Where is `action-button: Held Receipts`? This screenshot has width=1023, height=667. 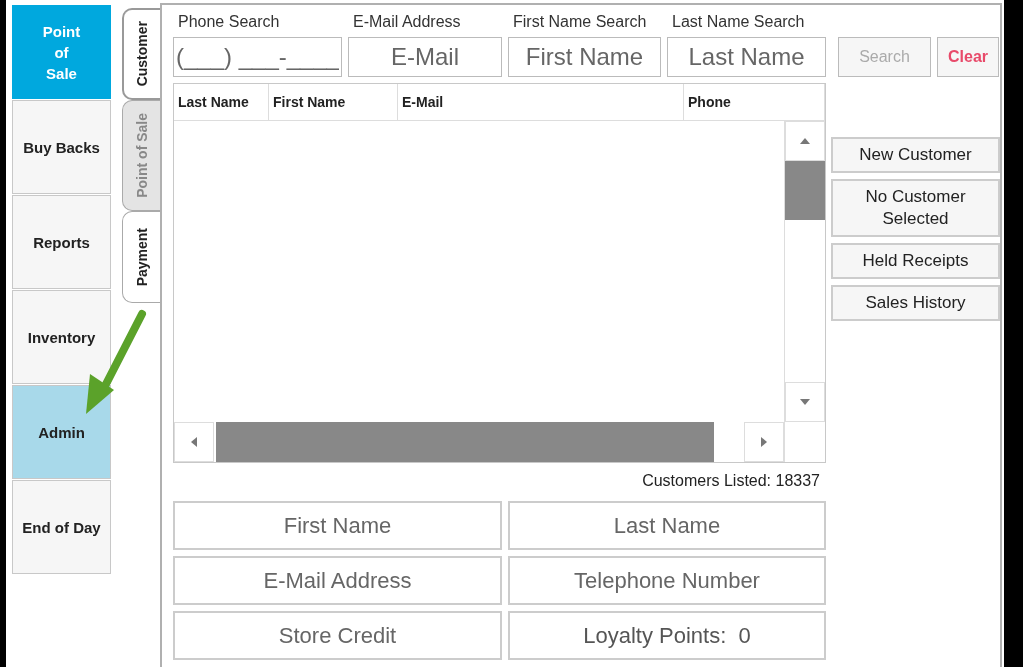
action-button: Held Receipts is located at coordinates (915, 261).